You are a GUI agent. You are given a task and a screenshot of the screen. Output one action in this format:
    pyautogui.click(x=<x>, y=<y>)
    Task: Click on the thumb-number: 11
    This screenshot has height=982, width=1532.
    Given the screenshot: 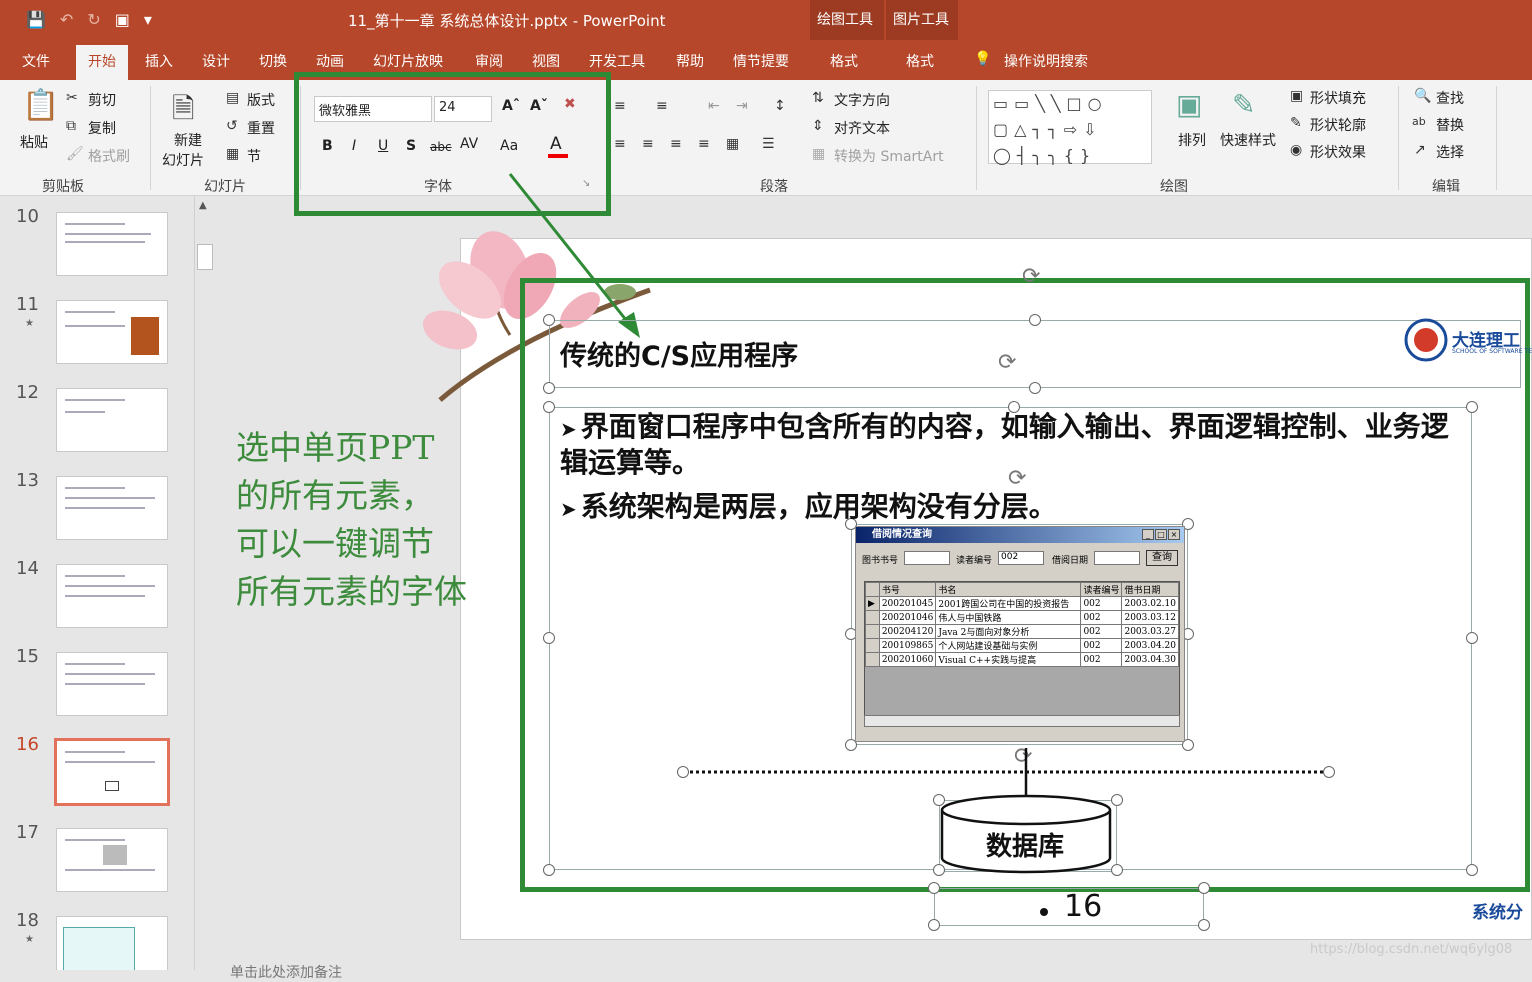 What is the action you would take?
    pyautogui.click(x=27, y=304)
    